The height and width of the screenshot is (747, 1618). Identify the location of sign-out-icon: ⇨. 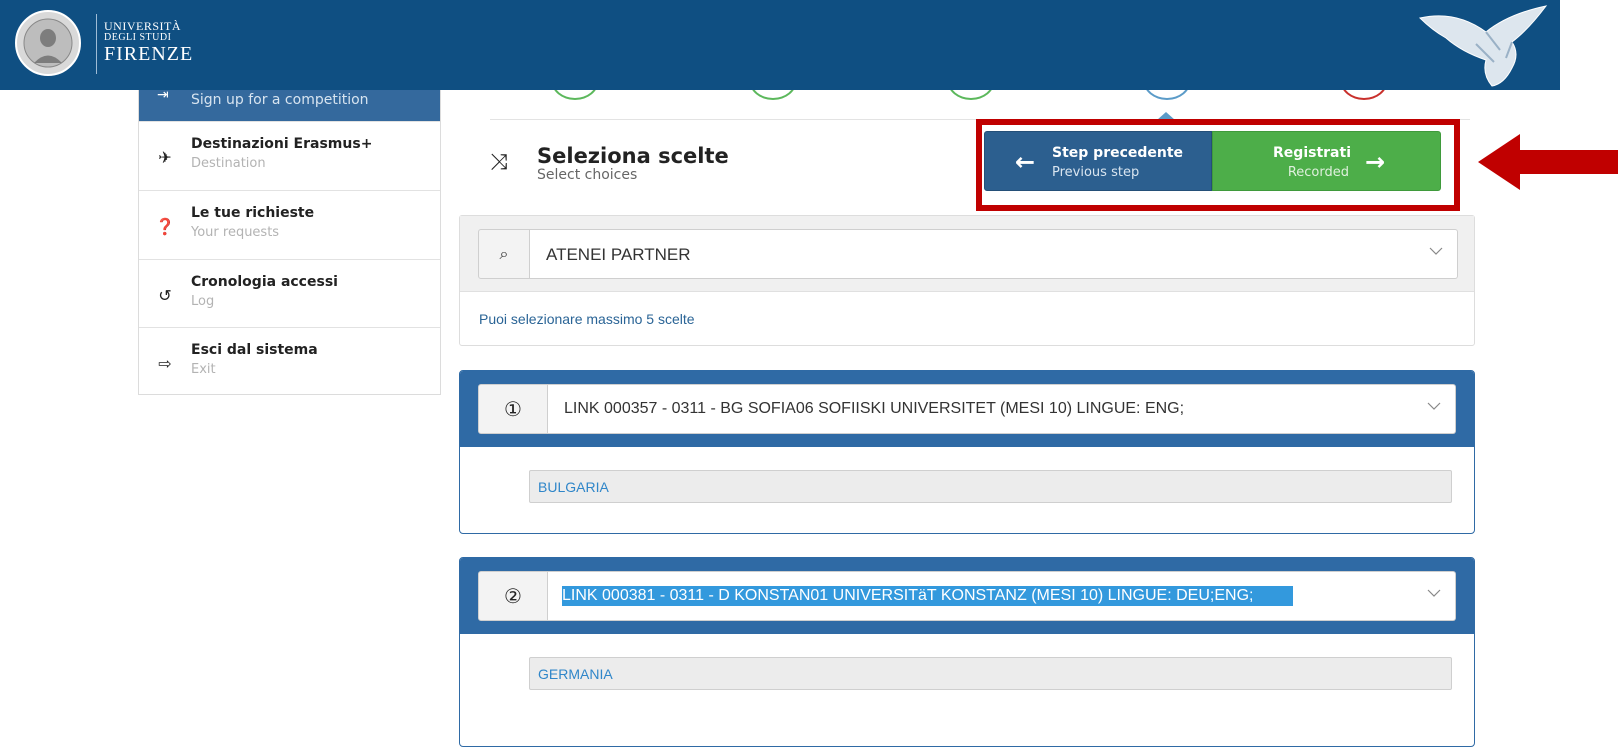
(165, 363).